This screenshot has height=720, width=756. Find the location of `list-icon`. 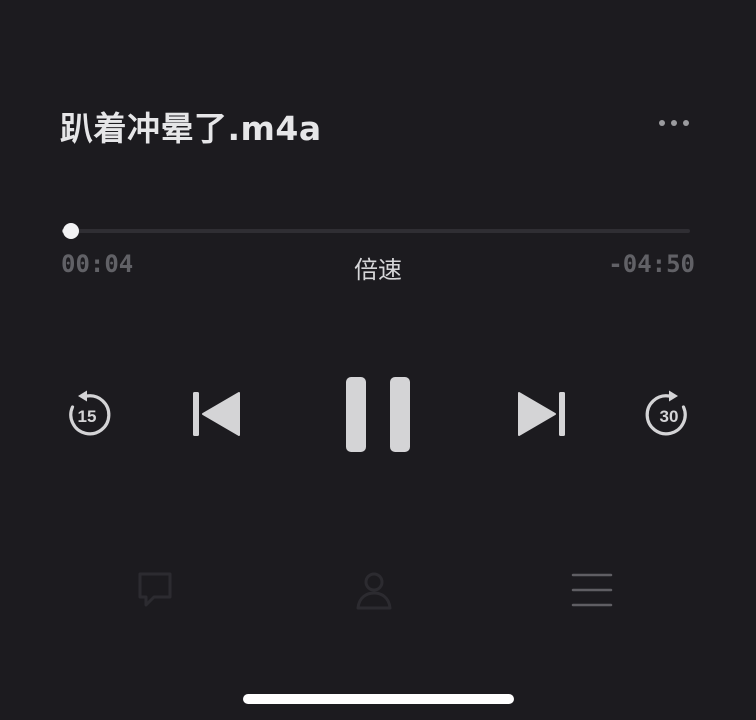

list-icon is located at coordinates (592, 590).